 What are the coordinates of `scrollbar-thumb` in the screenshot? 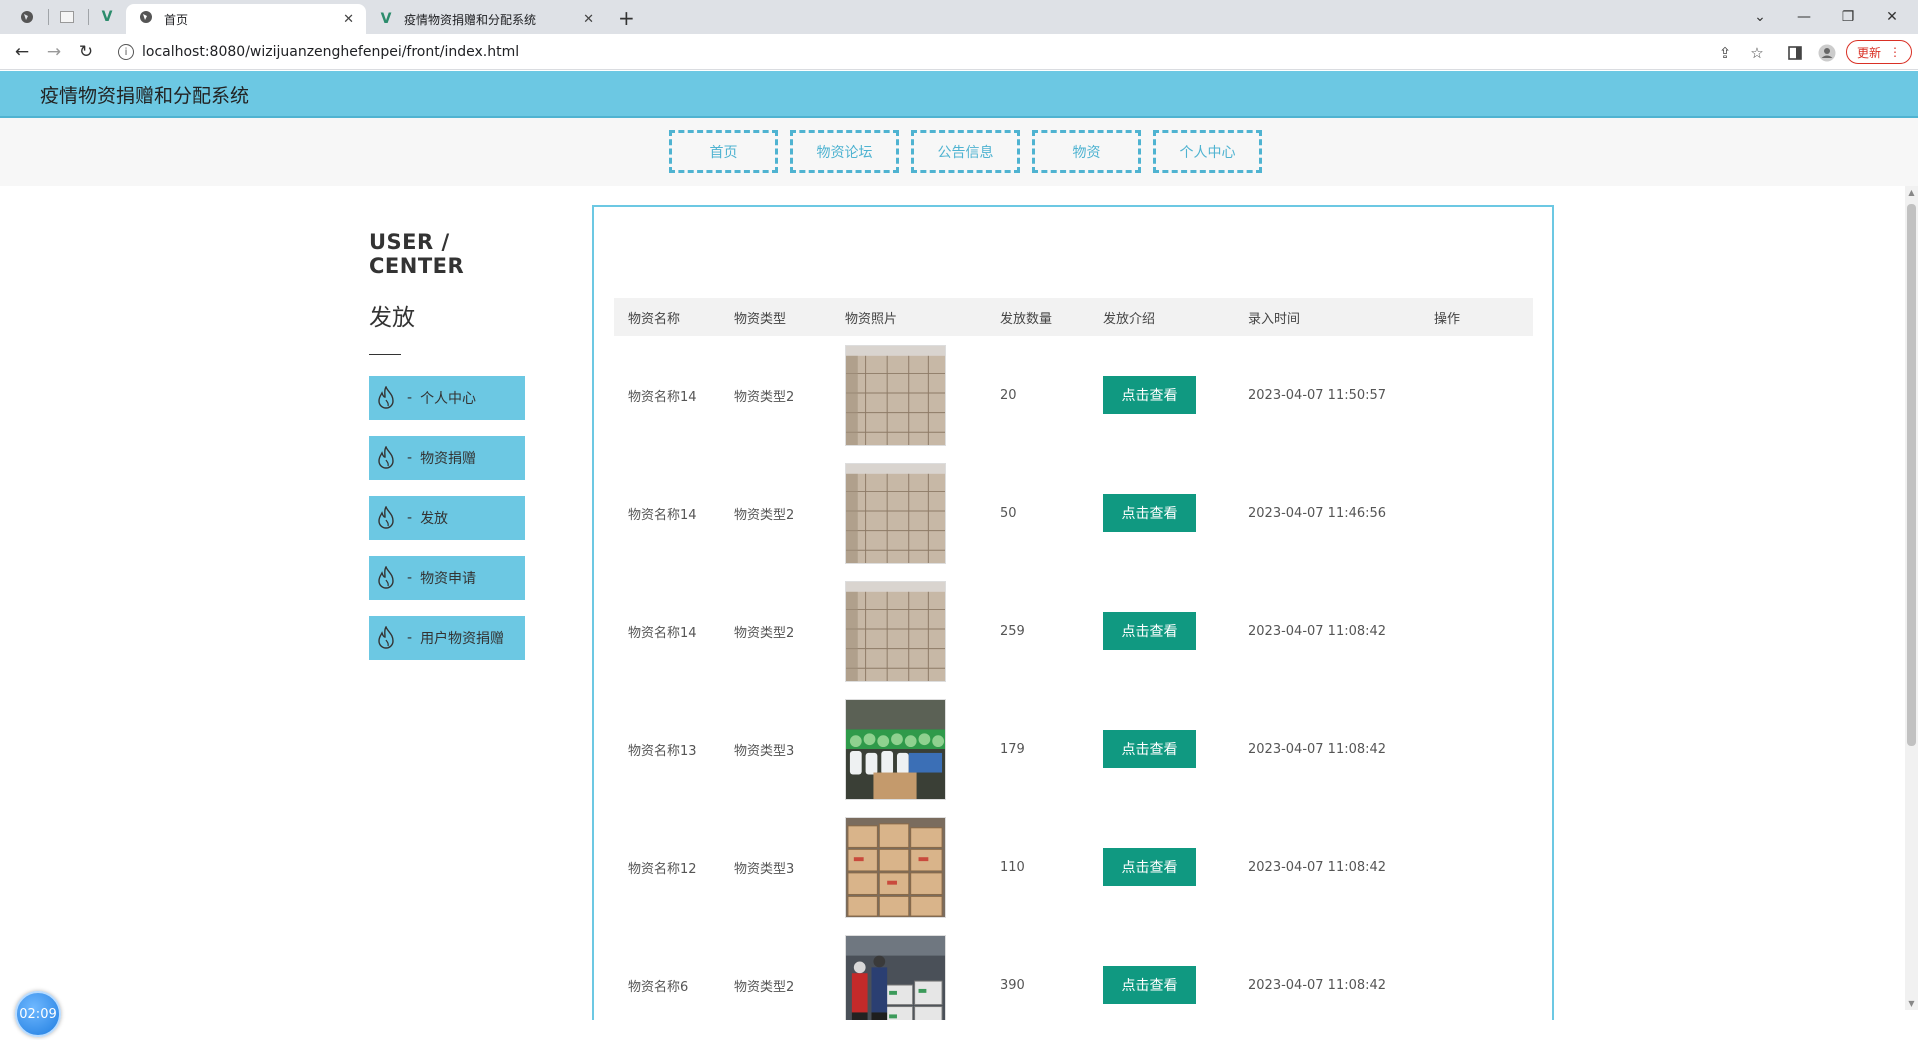 It's located at (1911, 475).